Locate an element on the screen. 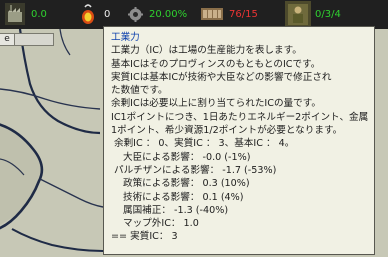  tooltip-effect: 技術による影響： 0.1 (4%) is located at coordinates (183, 197).